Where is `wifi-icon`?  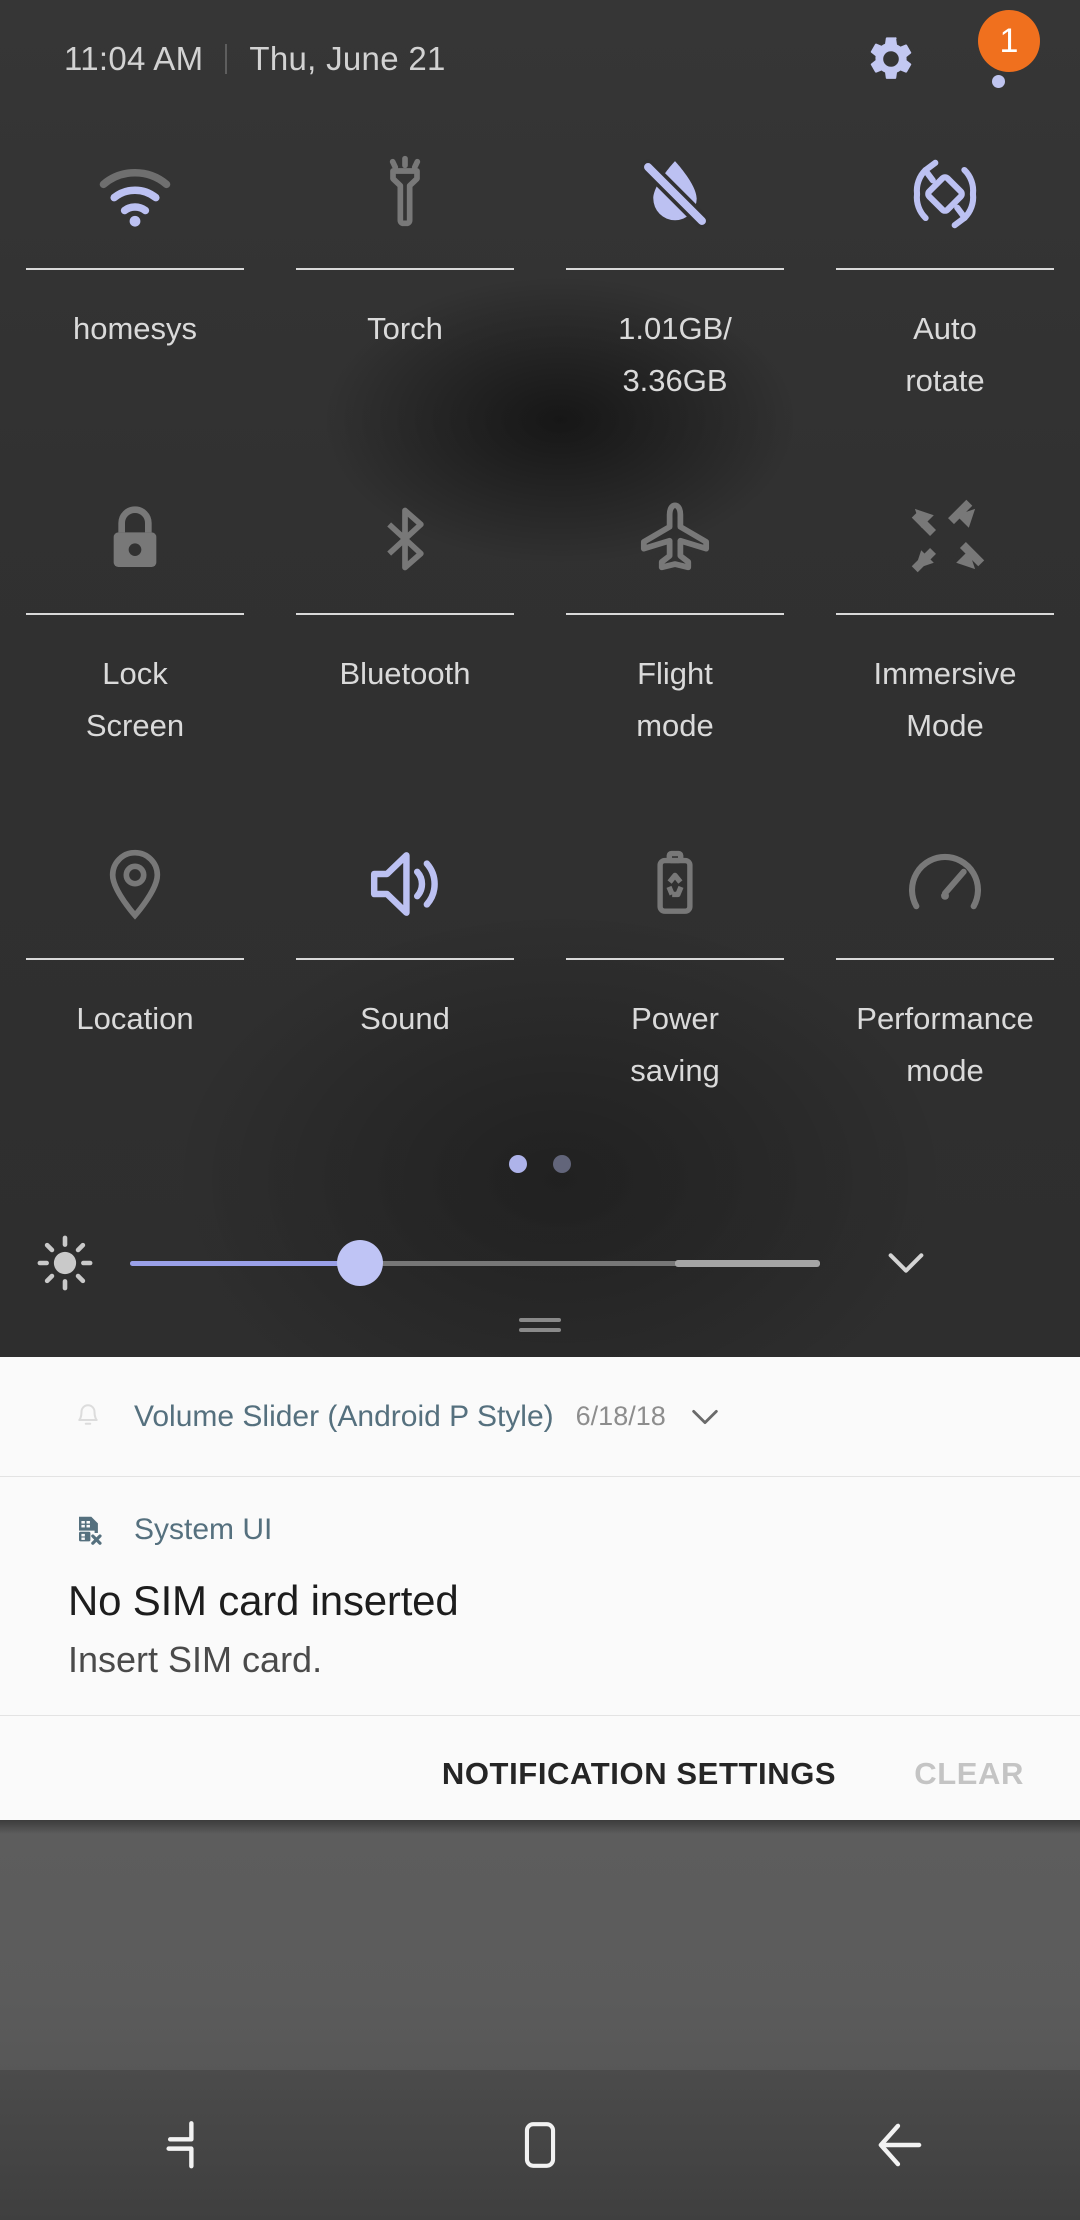 wifi-icon is located at coordinates (135, 197).